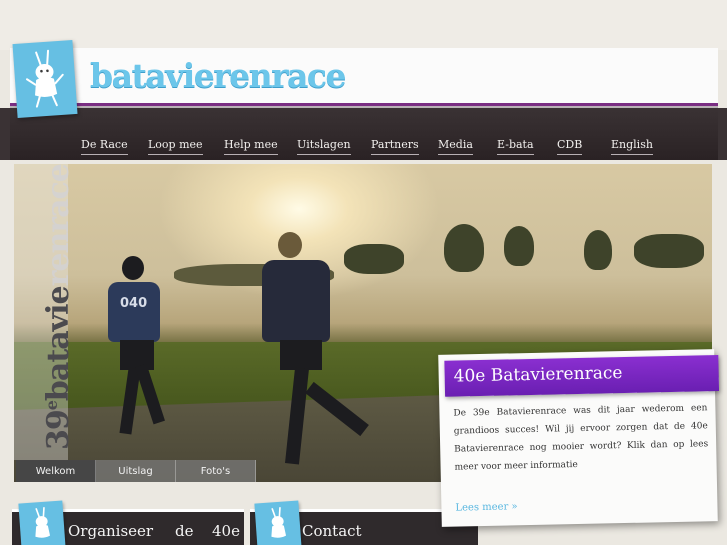 The width and height of the screenshot is (727, 545). Describe the element at coordinates (134, 303) in the screenshot. I see `runner-number: 040` at that location.